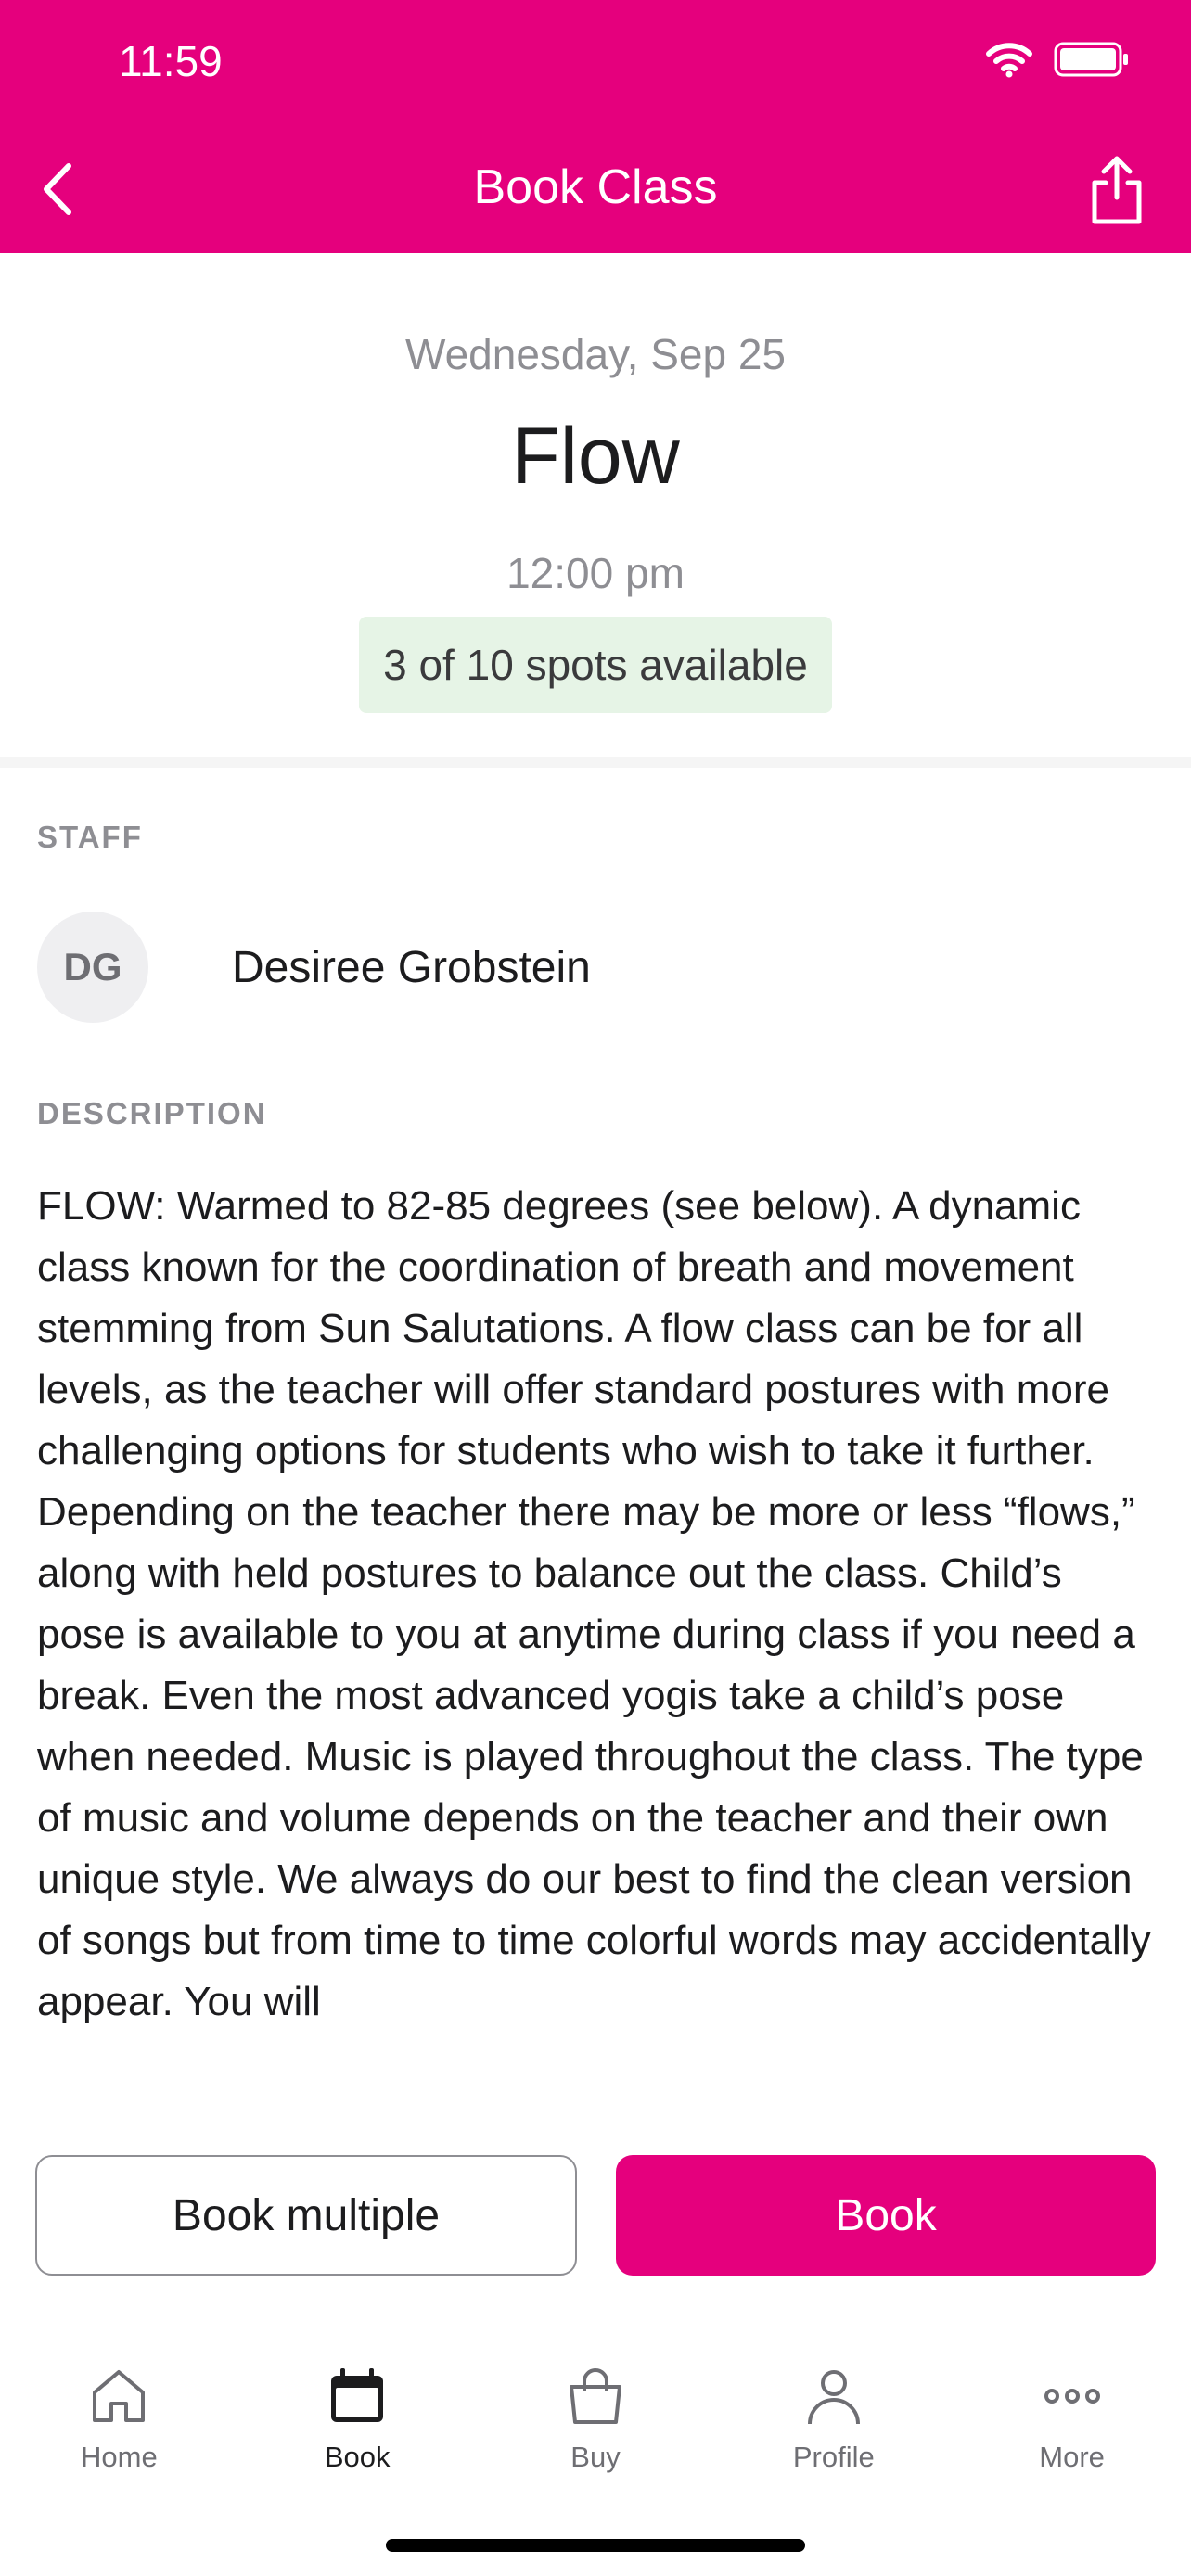  I want to click on staff-name: Desiree Grobstein, so click(411, 967).